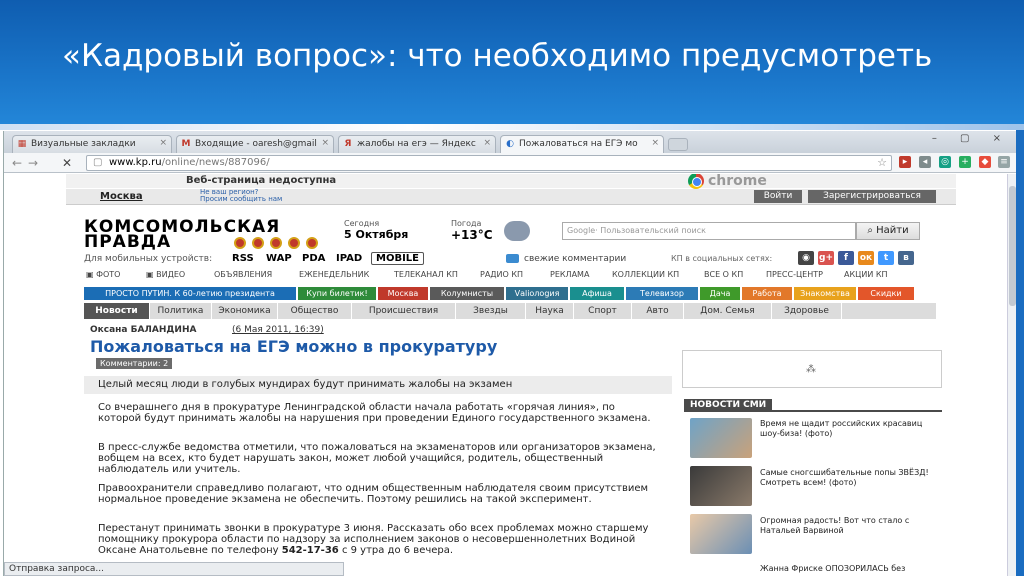  What do you see at coordinates (722, 258) in the screenshot?
I see `social-label: КП в социальных сетях:` at bounding box center [722, 258].